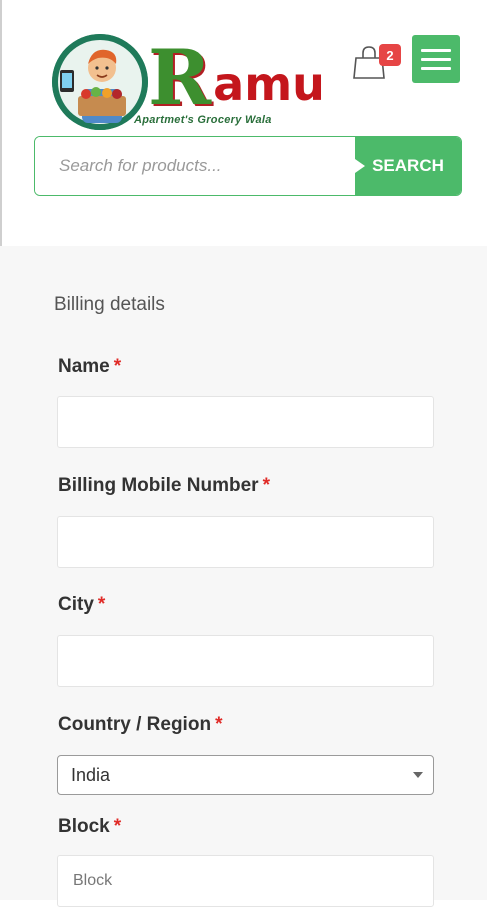 Image resolution: width=487 pixels, height=907 pixels. I want to click on menu-button, so click(436, 59).